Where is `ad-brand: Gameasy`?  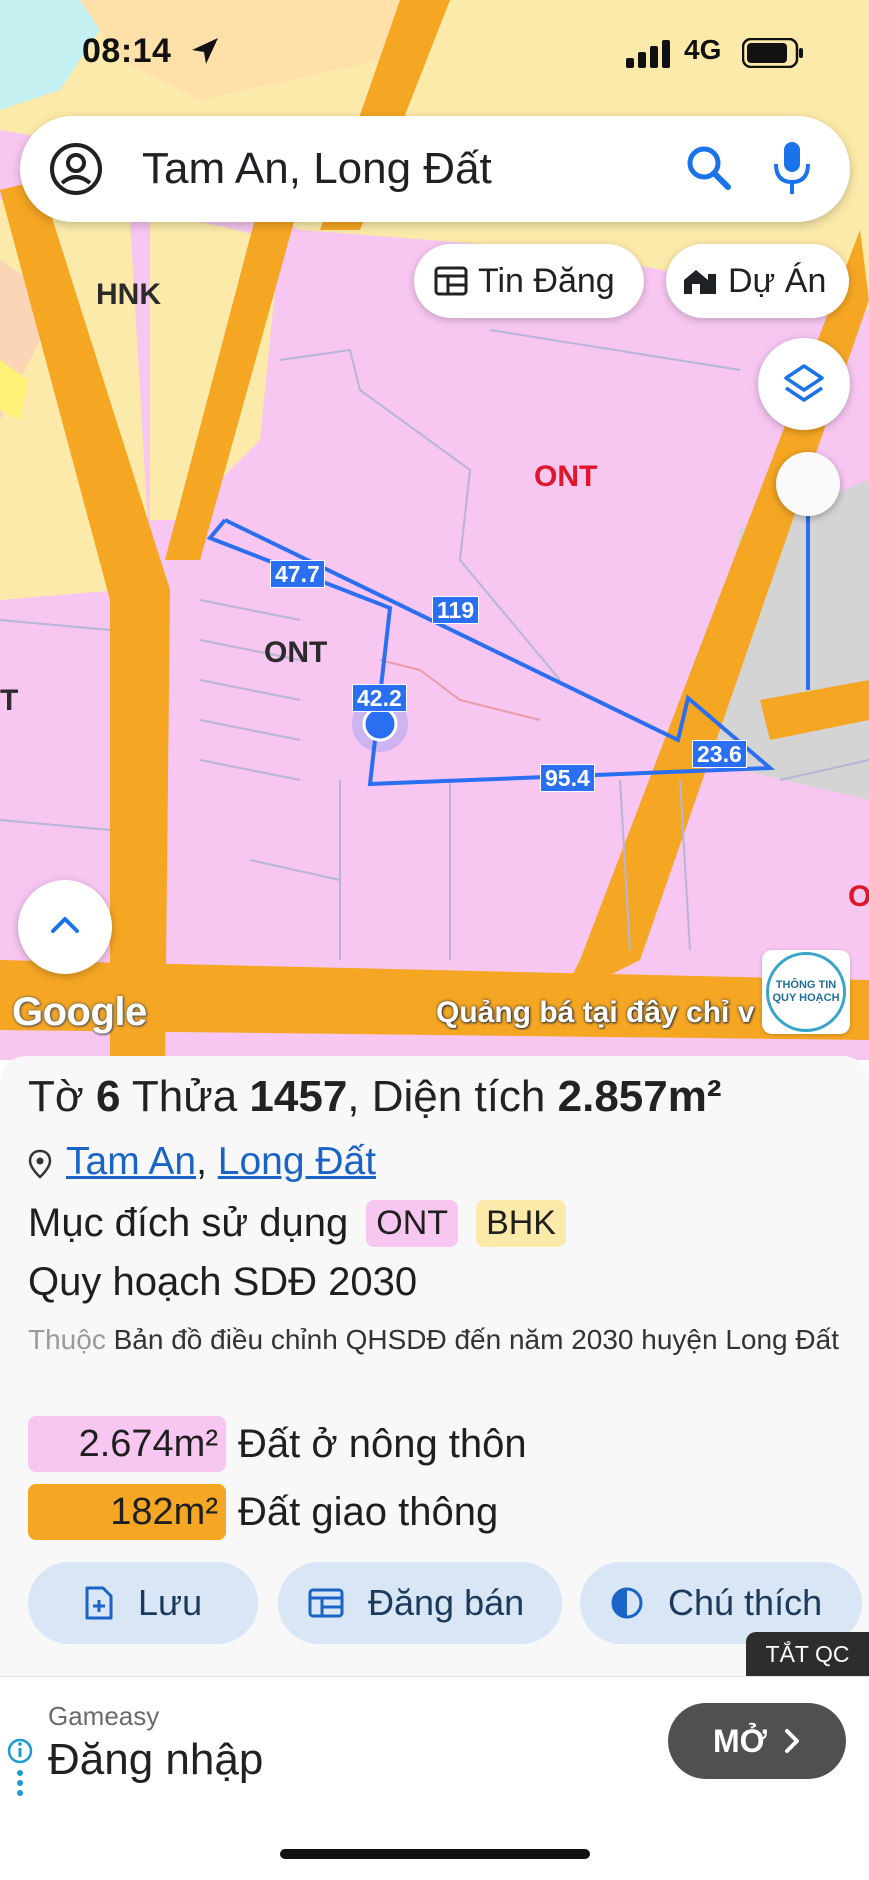 ad-brand: Gameasy is located at coordinates (104, 1716).